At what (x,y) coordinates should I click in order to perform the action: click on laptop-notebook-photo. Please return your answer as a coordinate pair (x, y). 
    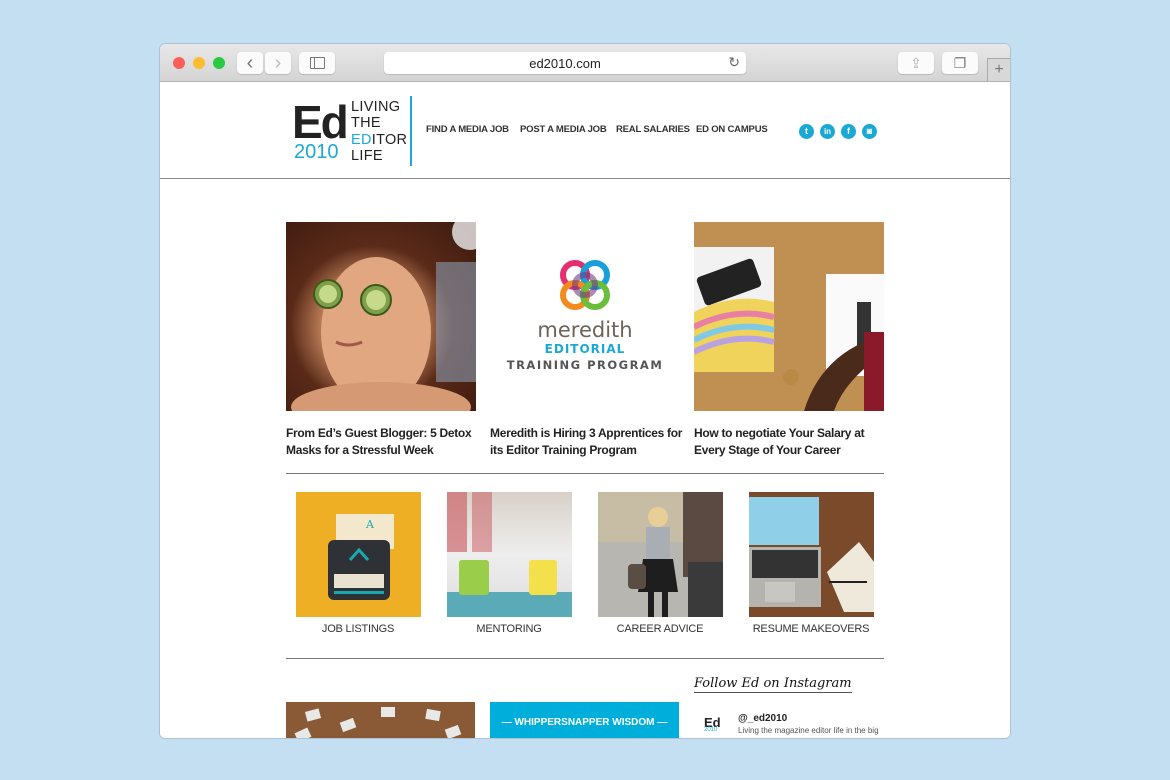
    Looking at the image, I should click on (811, 554).